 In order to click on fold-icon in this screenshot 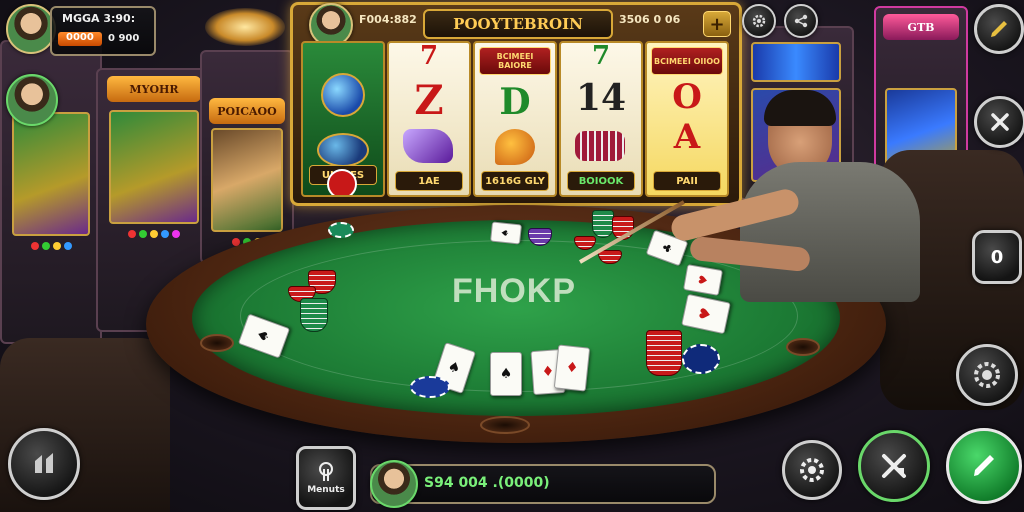, I will do `click(894, 466)`.